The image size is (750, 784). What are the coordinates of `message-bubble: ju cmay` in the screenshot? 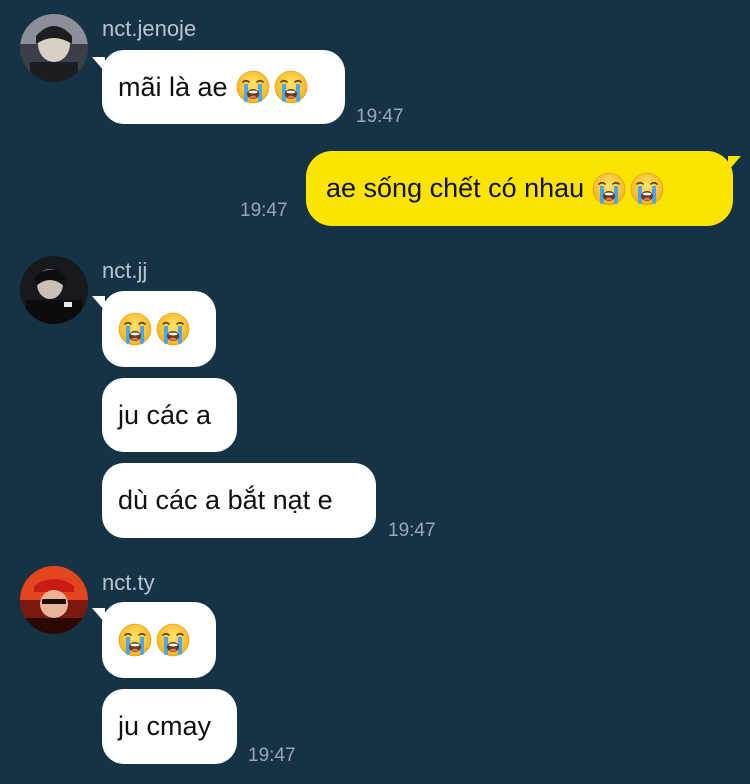 It's located at (169, 726).